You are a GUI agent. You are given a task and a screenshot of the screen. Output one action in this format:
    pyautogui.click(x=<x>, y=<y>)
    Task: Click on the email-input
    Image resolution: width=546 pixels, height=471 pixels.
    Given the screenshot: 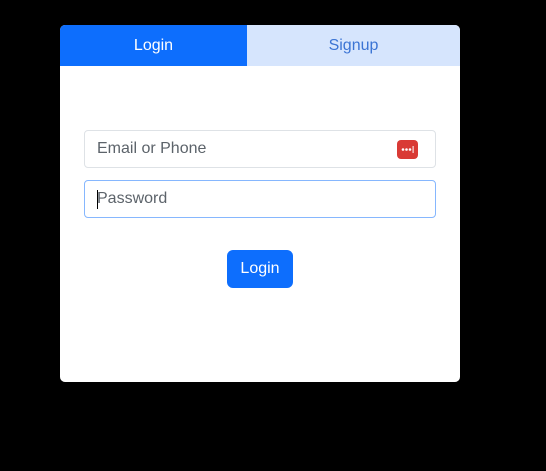 What is the action you would take?
    pyautogui.click(x=260, y=149)
    